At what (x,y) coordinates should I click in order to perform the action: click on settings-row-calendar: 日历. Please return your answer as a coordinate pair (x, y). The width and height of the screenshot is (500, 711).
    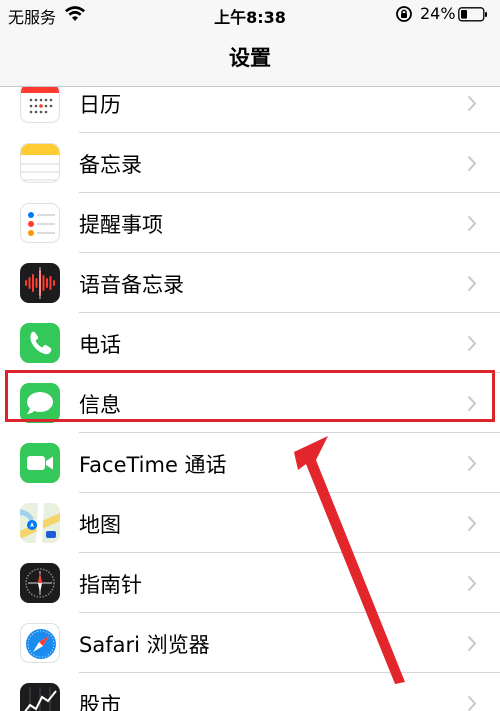
    Looking at the image, I should click on (250, 110).